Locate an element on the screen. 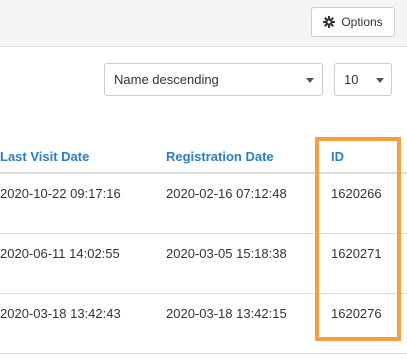 This screenshot has width=407, height=361. registration-date-cell: 2020-03-18 13:42:15 is located at coordinates (226, 313).